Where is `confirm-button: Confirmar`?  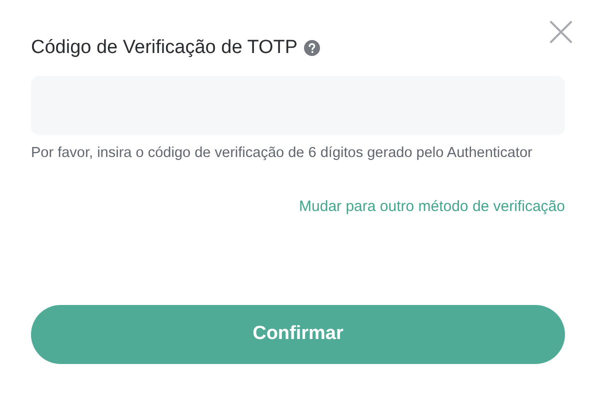
confirm-button: Confirmar is located at coordinates (298, 334).